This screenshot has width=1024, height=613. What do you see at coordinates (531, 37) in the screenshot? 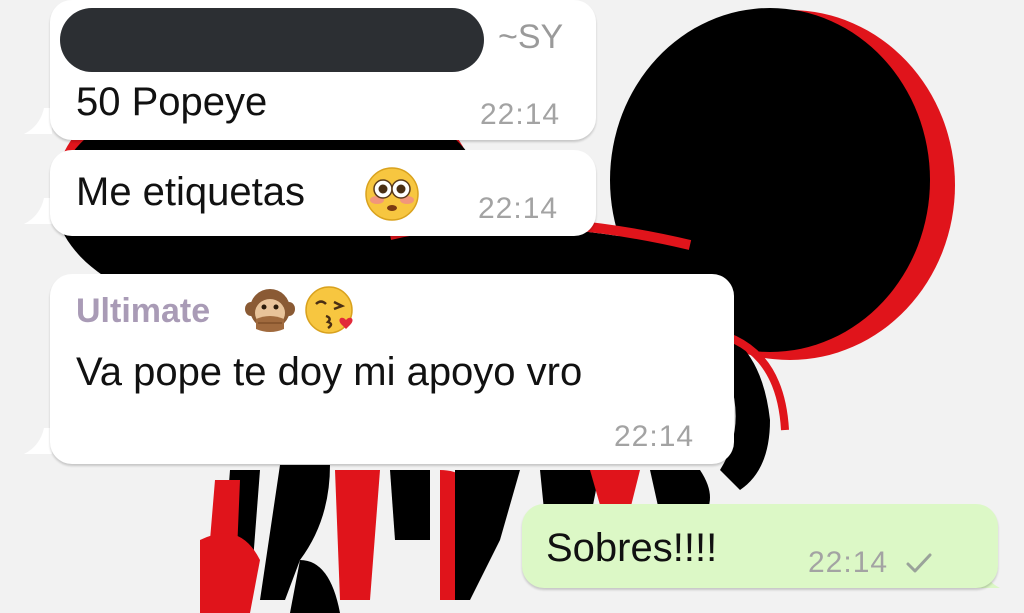
I see `sender-tag: ~SY` at bounding box center [531, 37].